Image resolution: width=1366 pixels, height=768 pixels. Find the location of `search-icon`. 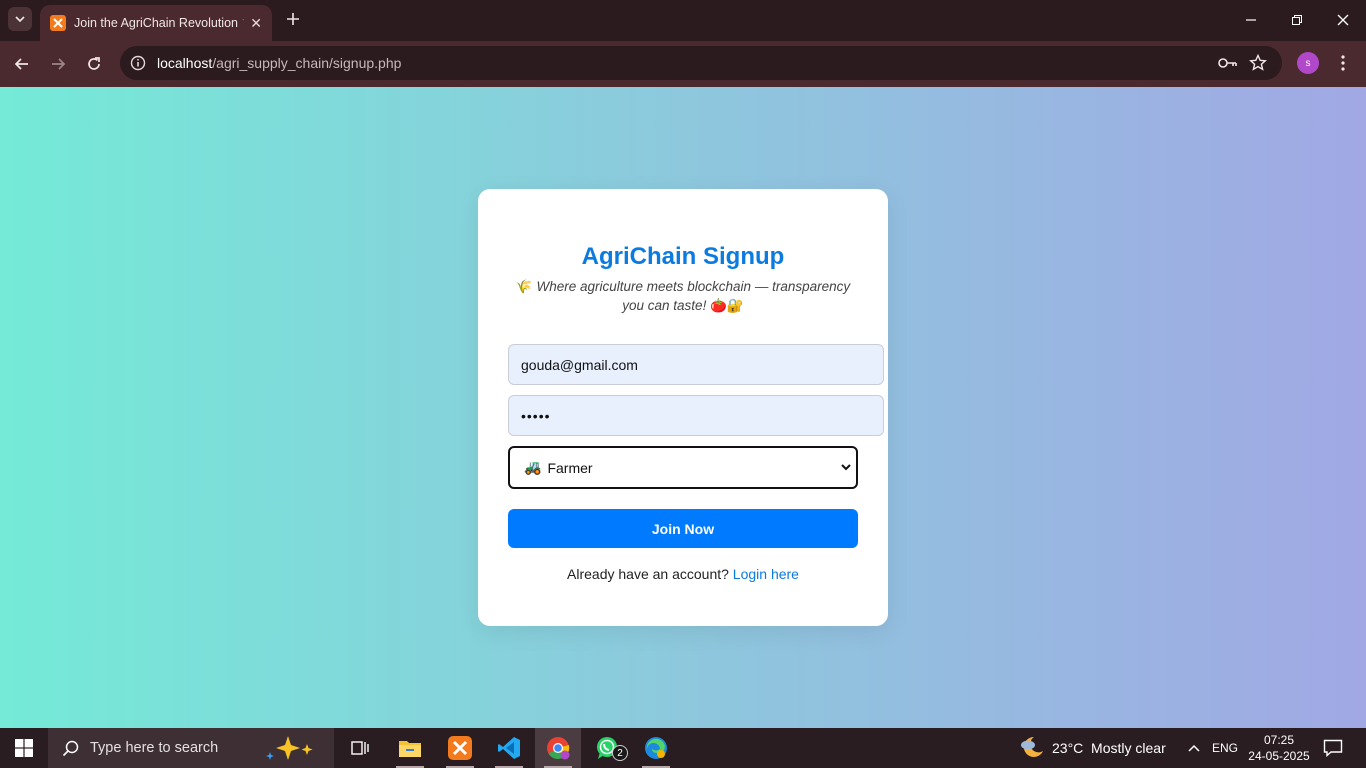

search-icon is located at coordinates (70, 748).